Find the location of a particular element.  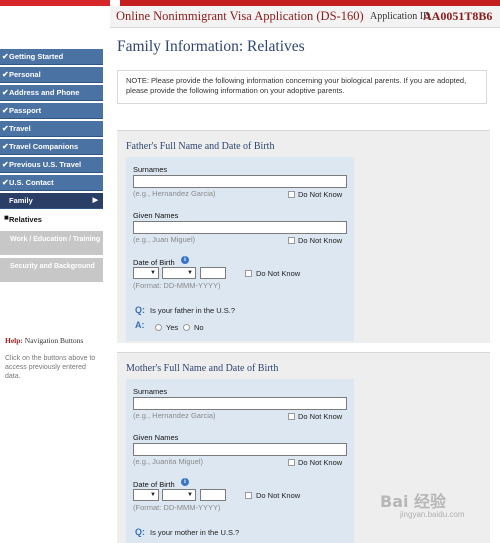

help-prefix: Help: is located at coordinates (14, 340).